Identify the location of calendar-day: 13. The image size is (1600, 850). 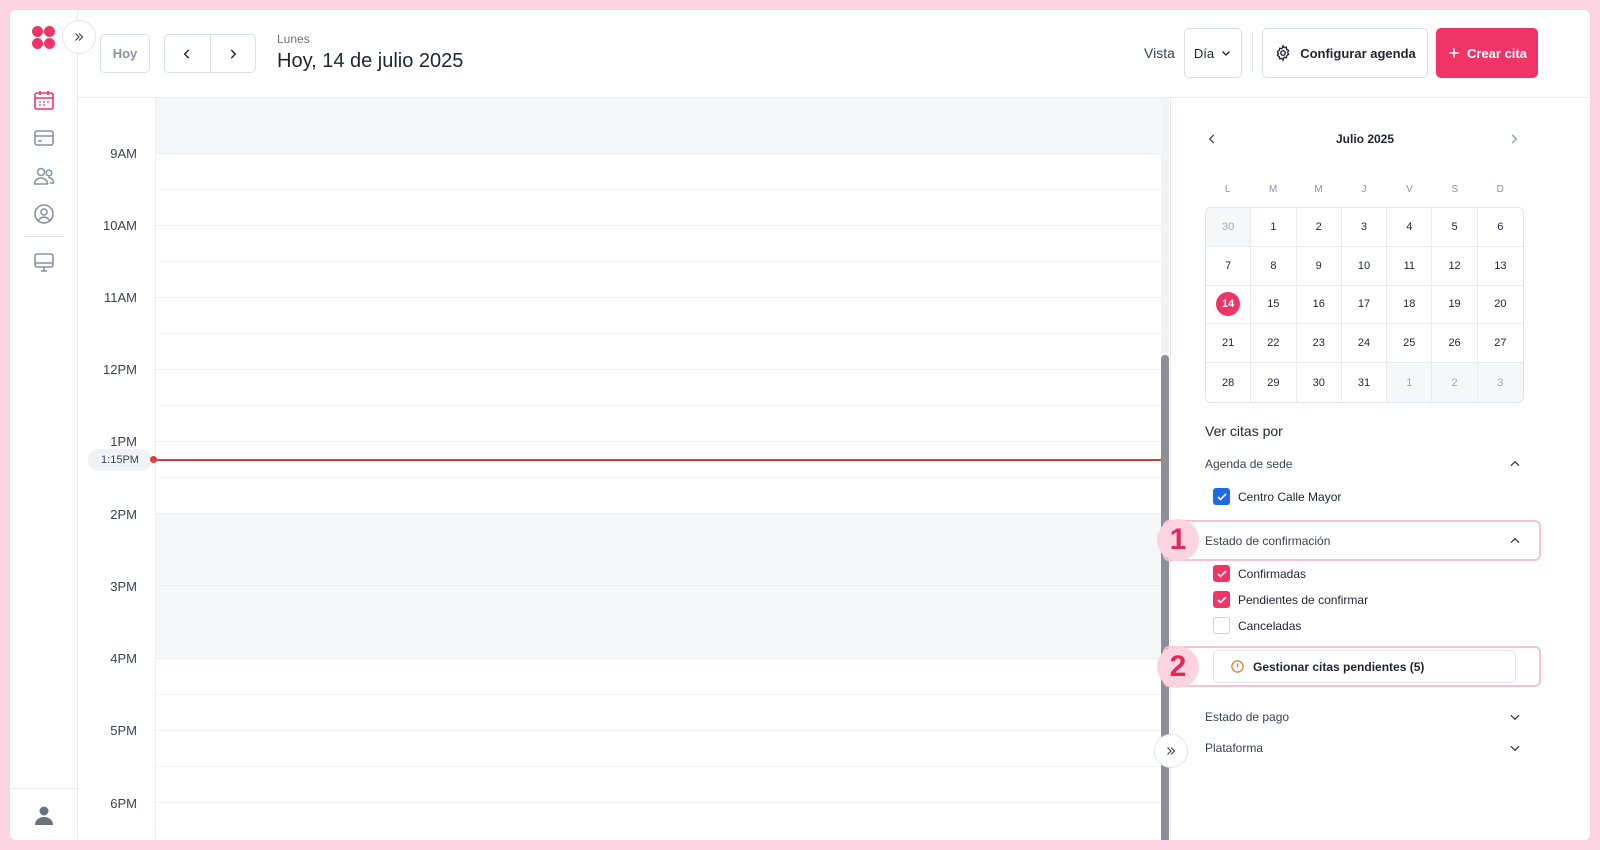
(1500, 266).